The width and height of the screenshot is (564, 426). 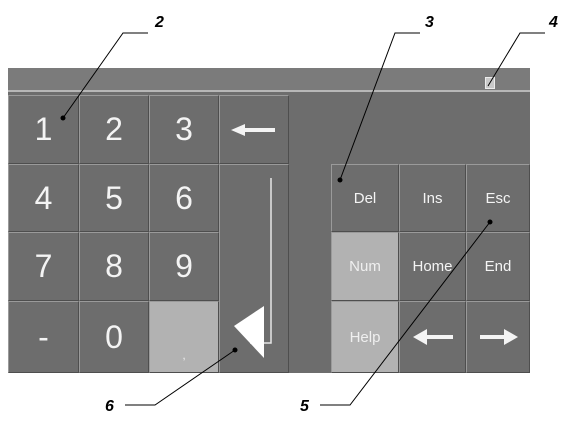 I want to click on callout-2: 2, so click(x=159, y=22).